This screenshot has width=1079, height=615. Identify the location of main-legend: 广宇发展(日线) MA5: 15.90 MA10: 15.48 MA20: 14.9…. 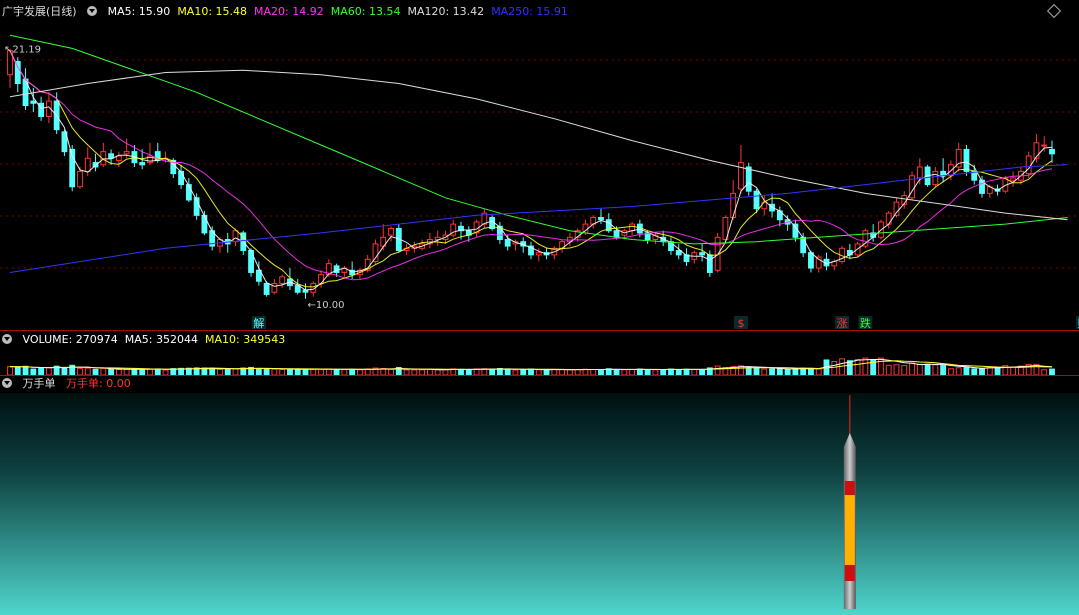
(292, 12).